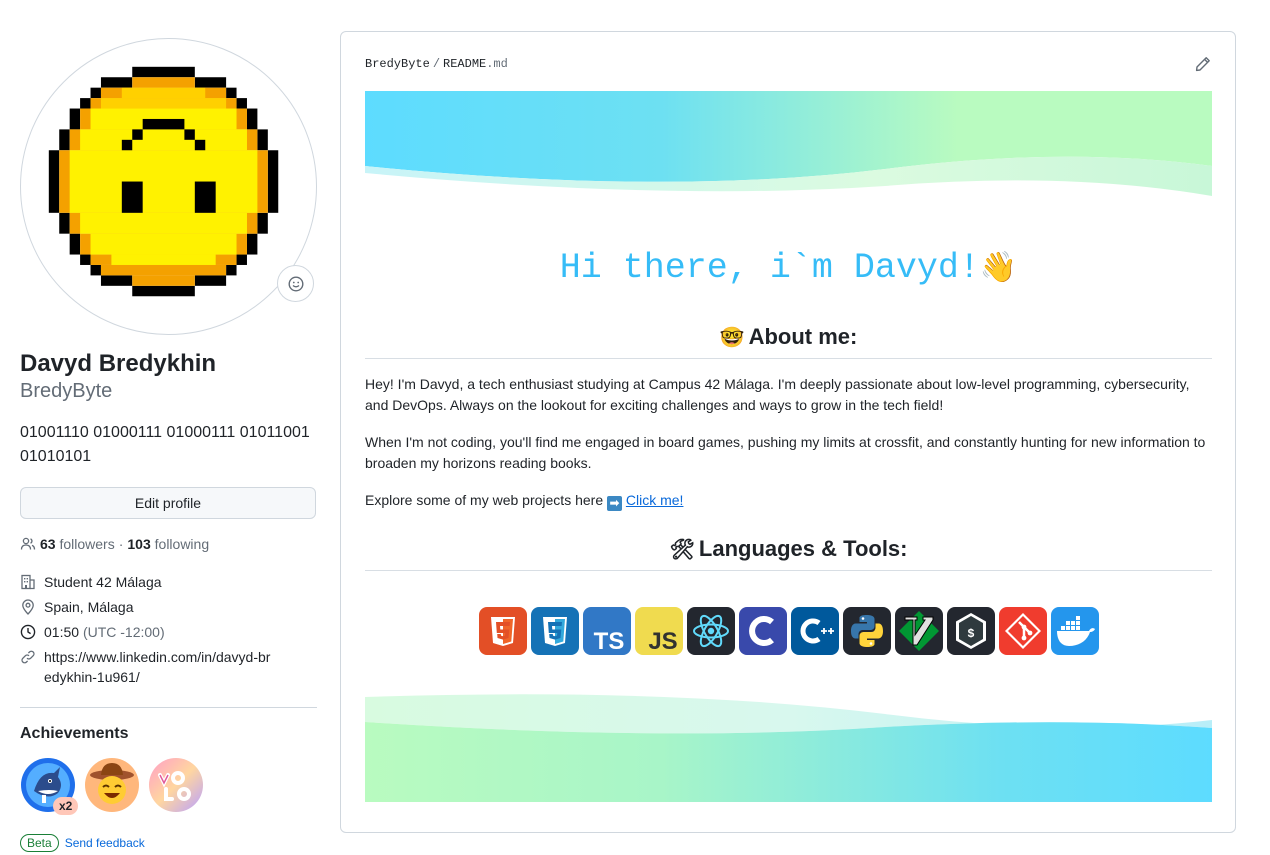  Describe the element at coordinates (769, 268) in the screenshot. I see `greeting-text: Hi there, i`m Davyd!` at that location.